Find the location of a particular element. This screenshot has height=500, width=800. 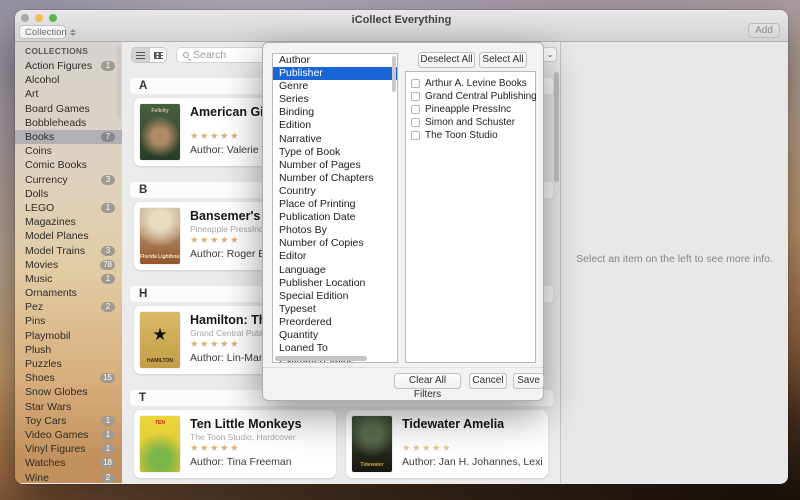

sidebar-item-shoes: Shoes 15 is located at coordinates (68, 378).